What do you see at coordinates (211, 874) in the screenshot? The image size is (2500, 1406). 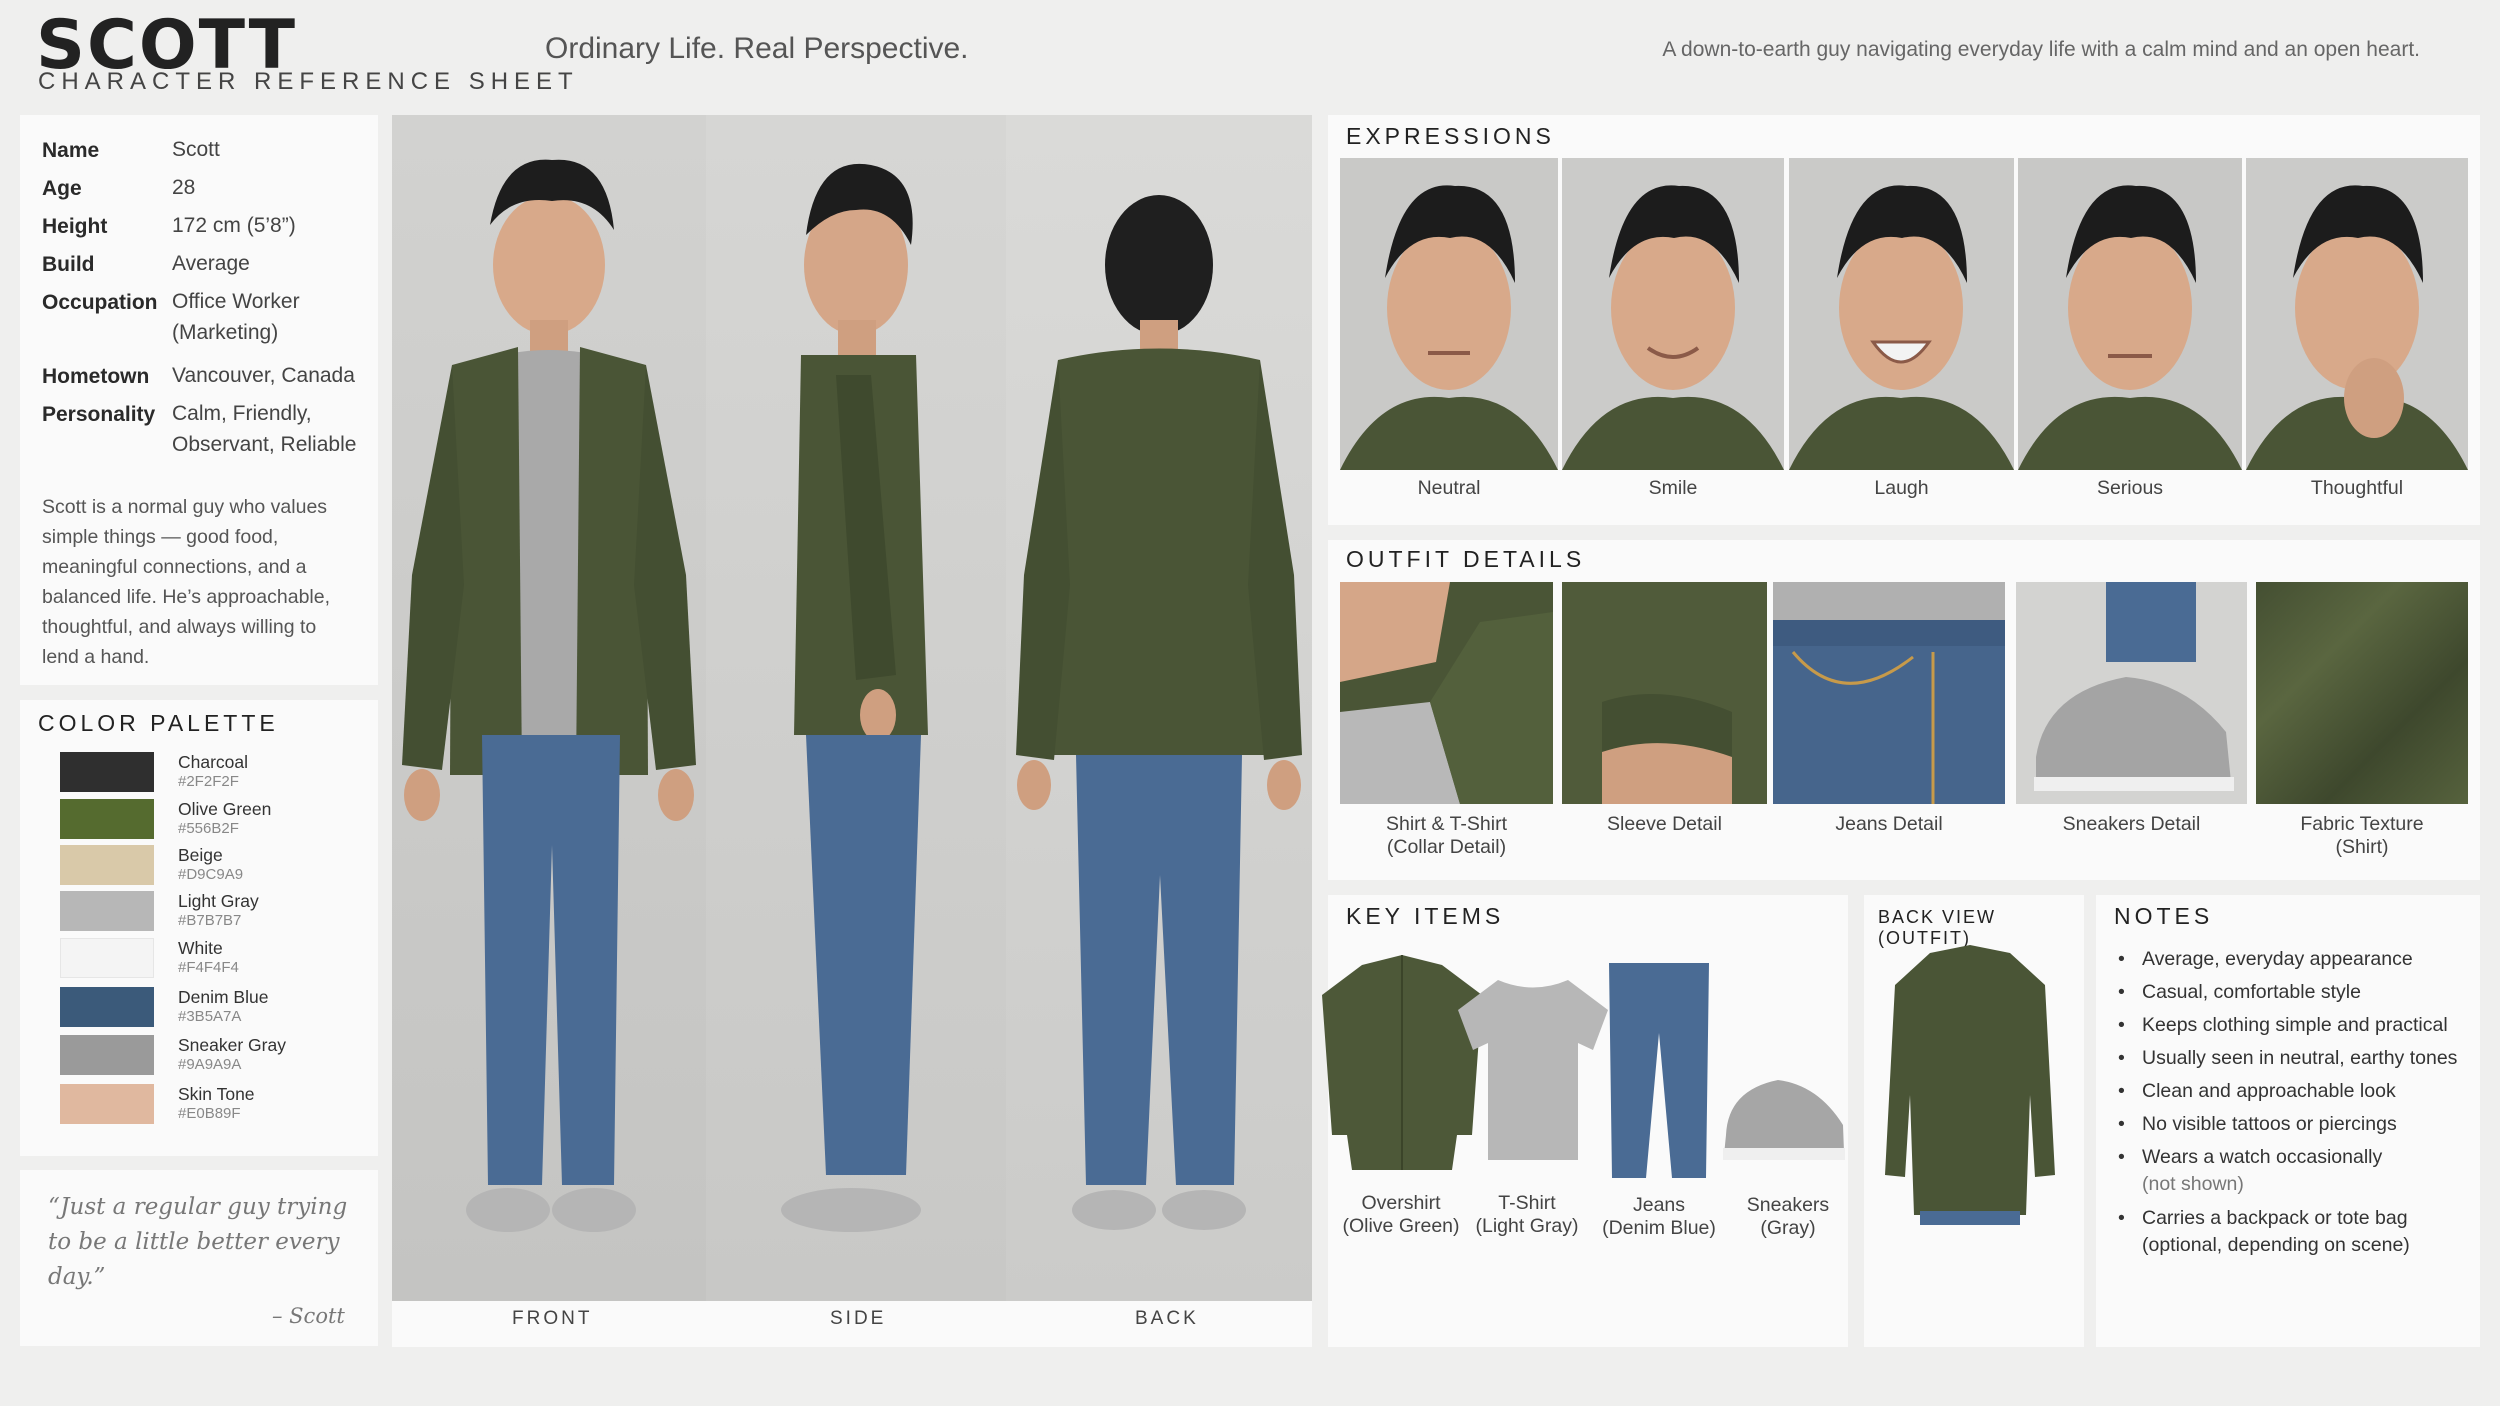 I see `color-hex: #D9C9A9` at bounding box center [211, 874].